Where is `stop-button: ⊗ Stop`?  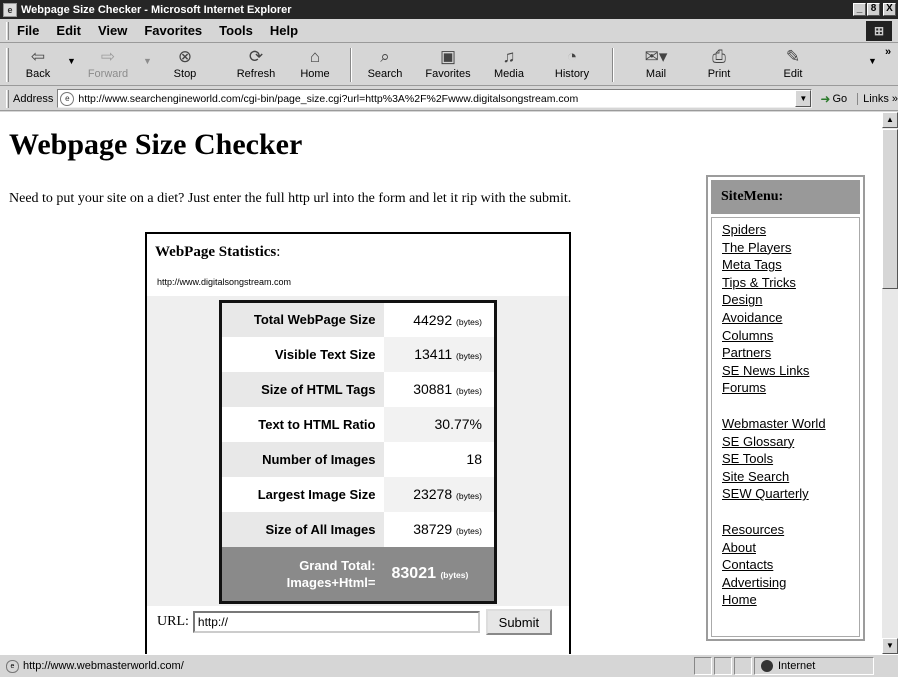
stop-button: ⊗ Stop is located at coordinates (185, 65).